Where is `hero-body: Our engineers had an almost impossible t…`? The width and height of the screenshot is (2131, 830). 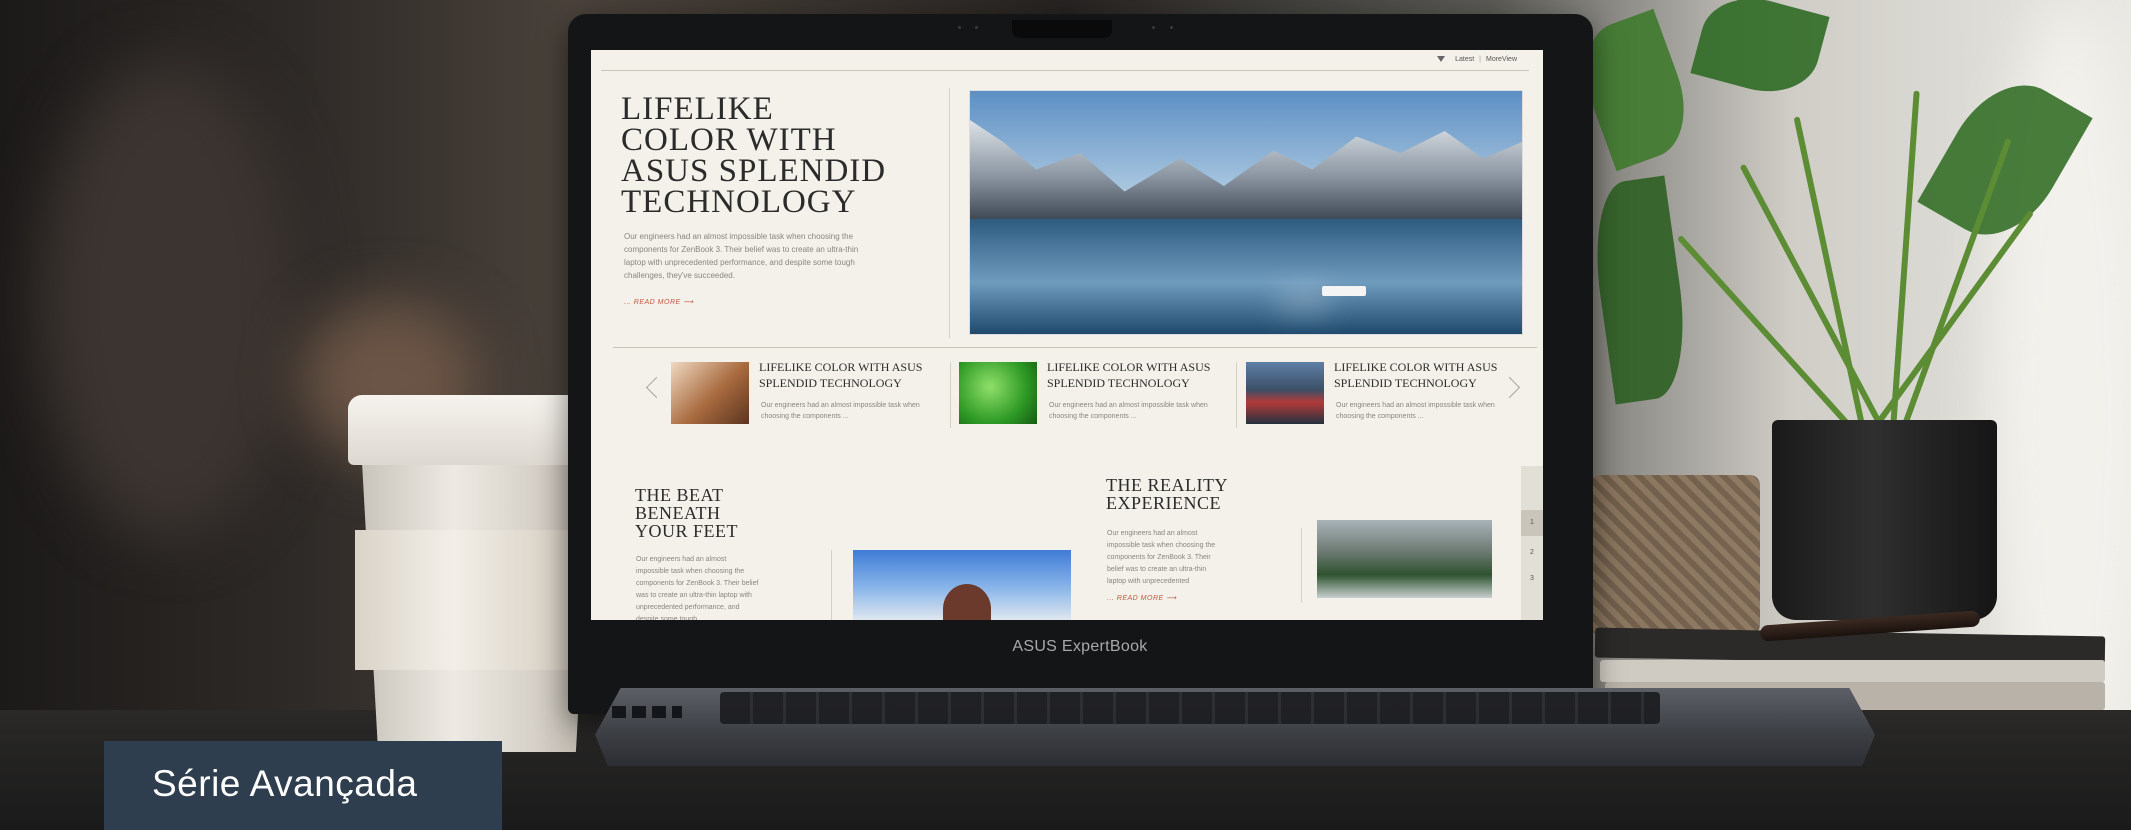
hero-body: Our engineers had an almost impossible t… is located at coordinates (741, 256).